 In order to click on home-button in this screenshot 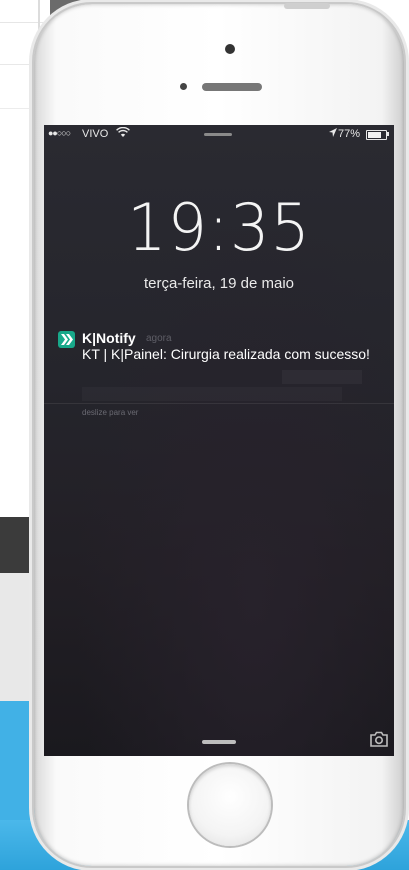, I will do `click(230, 805)`.